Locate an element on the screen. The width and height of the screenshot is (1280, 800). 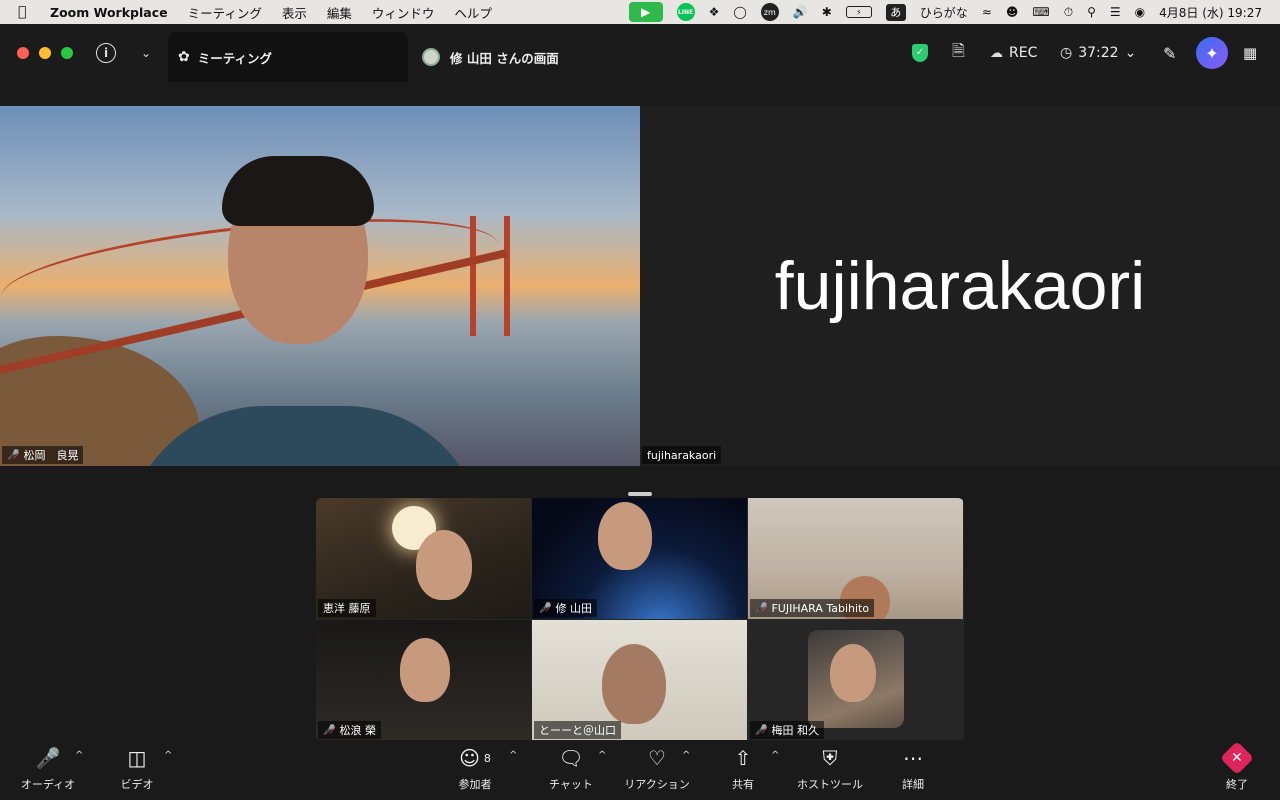
time-machine-icon: ⏱ is located at coordinates (1068, 12).